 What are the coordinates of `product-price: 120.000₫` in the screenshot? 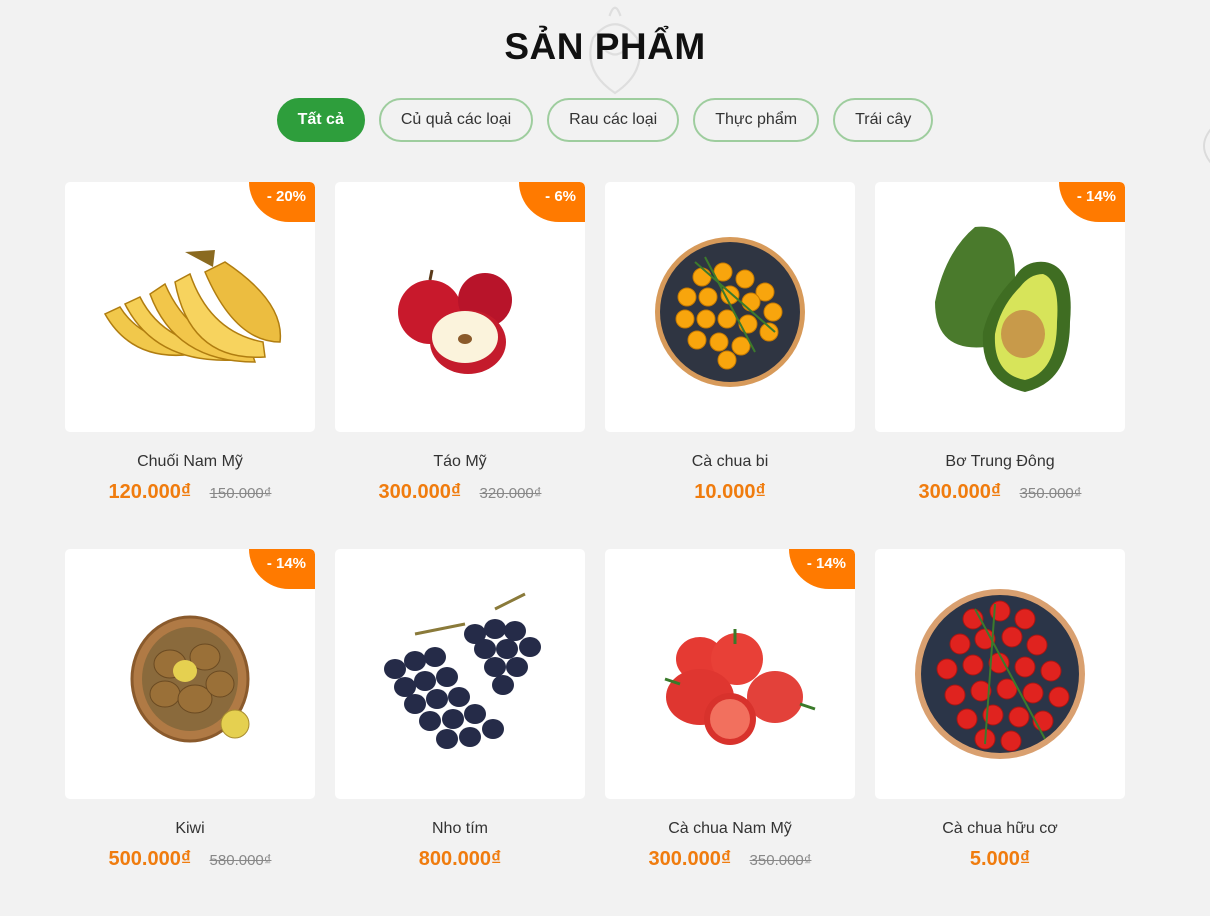 It's located at (150, 492).